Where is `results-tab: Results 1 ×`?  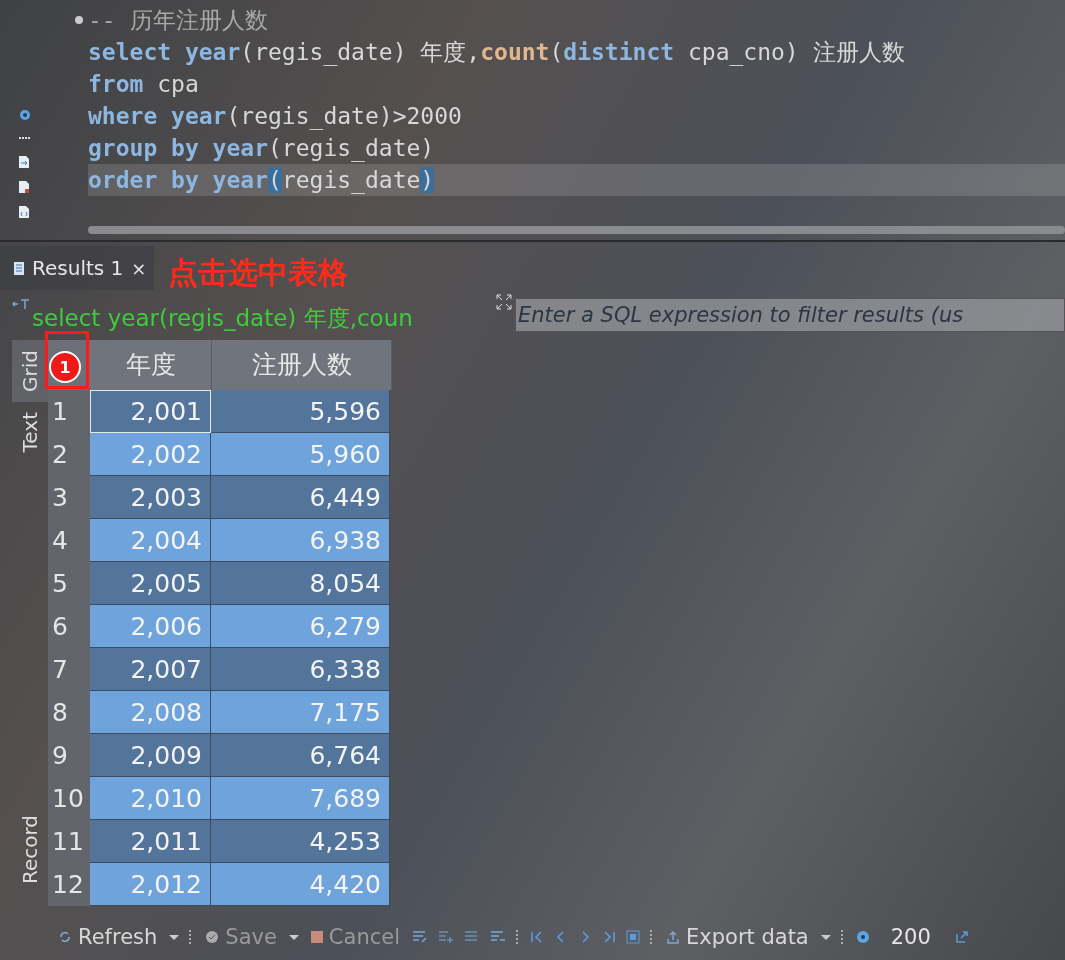 results-tab: Results 1 × is located at coordinates (77, 268).